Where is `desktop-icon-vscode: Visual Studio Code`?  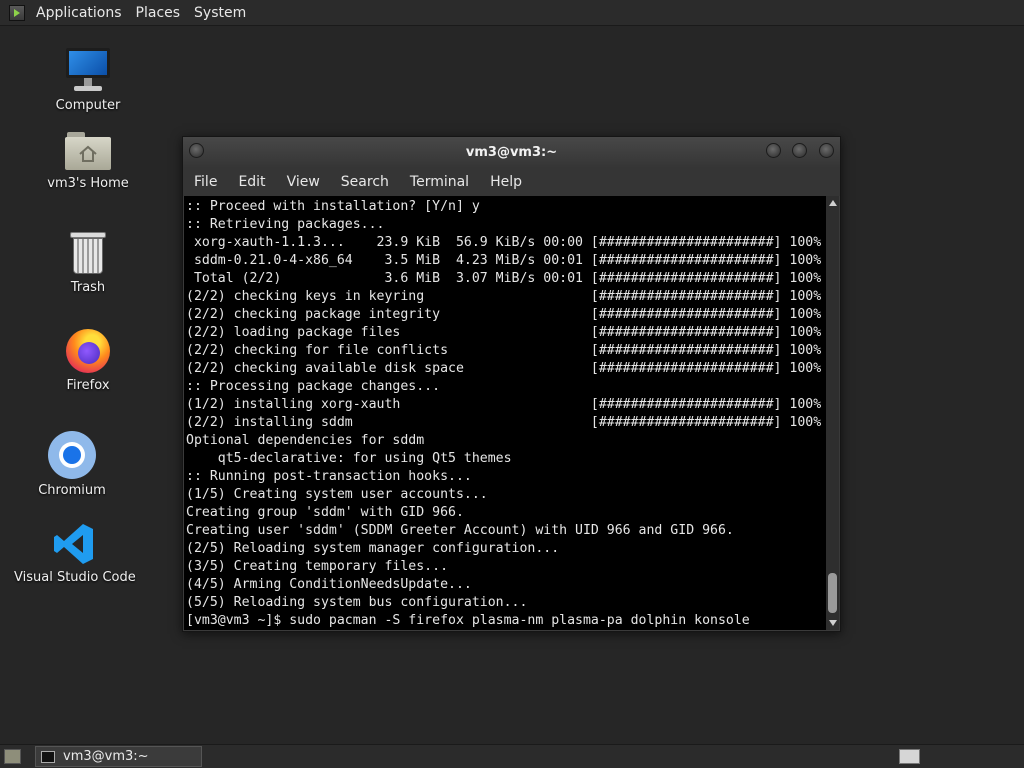 desktop-icon-vscode: Visual Studio Code is located at coordinates (75, 553).